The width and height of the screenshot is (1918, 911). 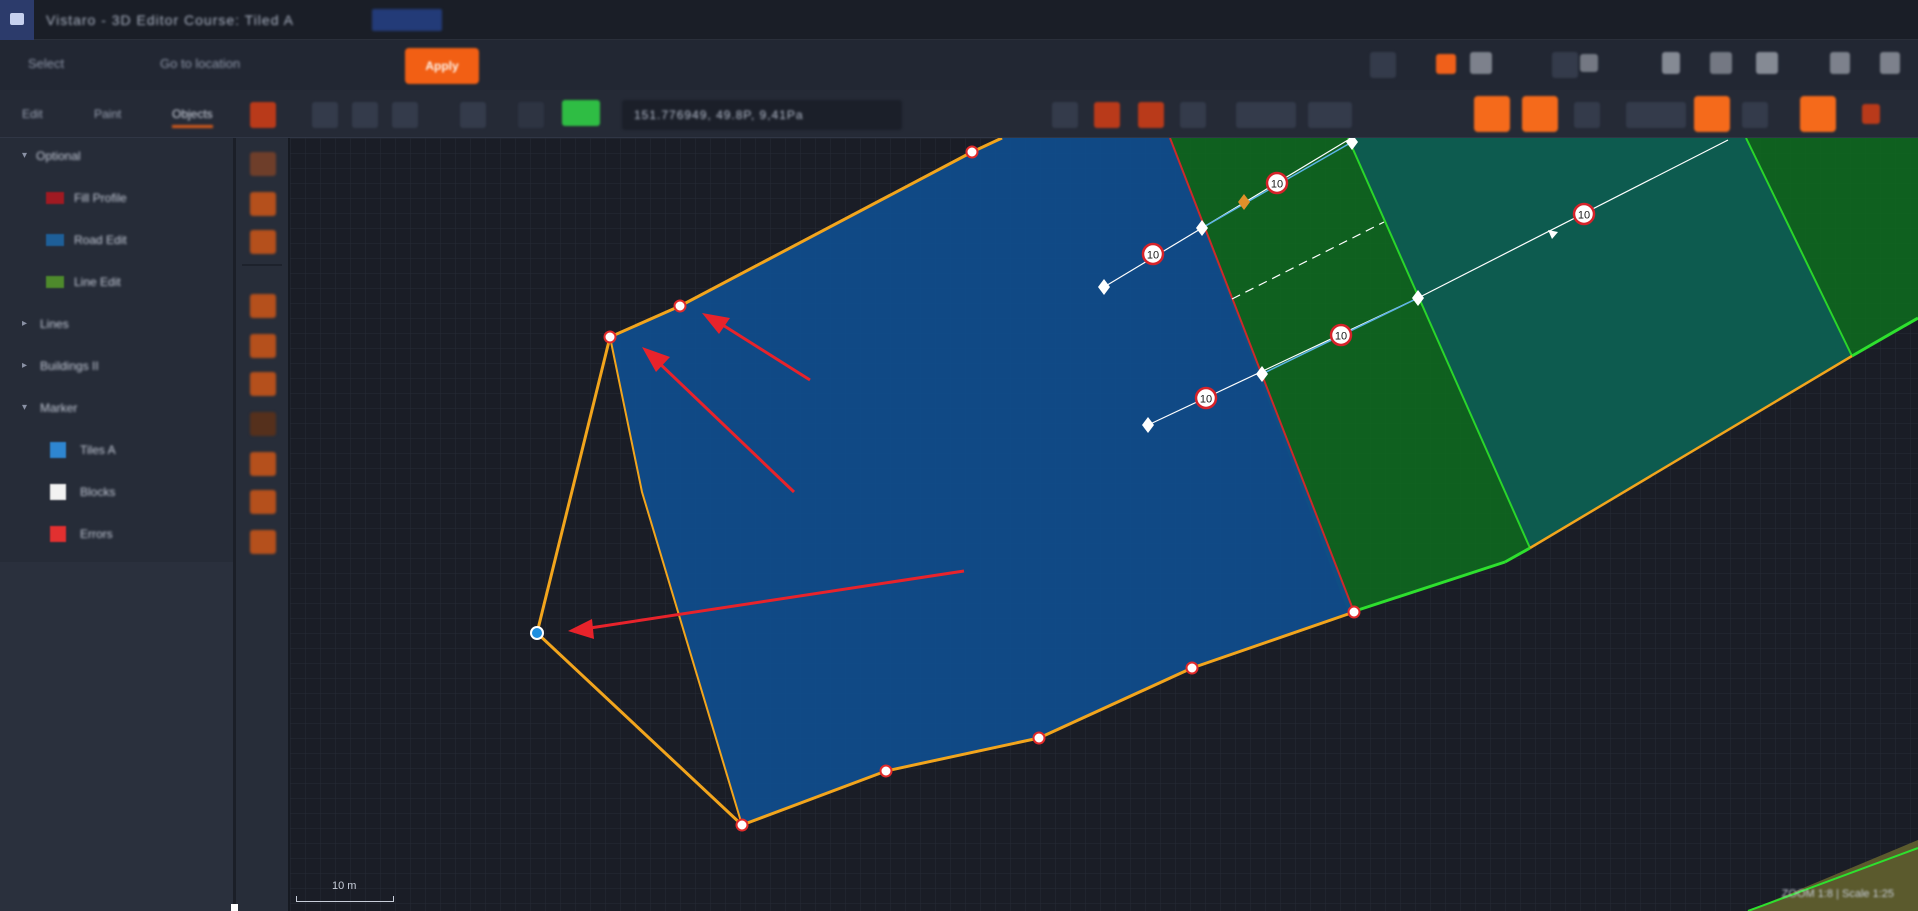 What do you see at coordinates (1065, 115) in the screenshot?
I see `align-icon` at bounding box center [1065, 115].